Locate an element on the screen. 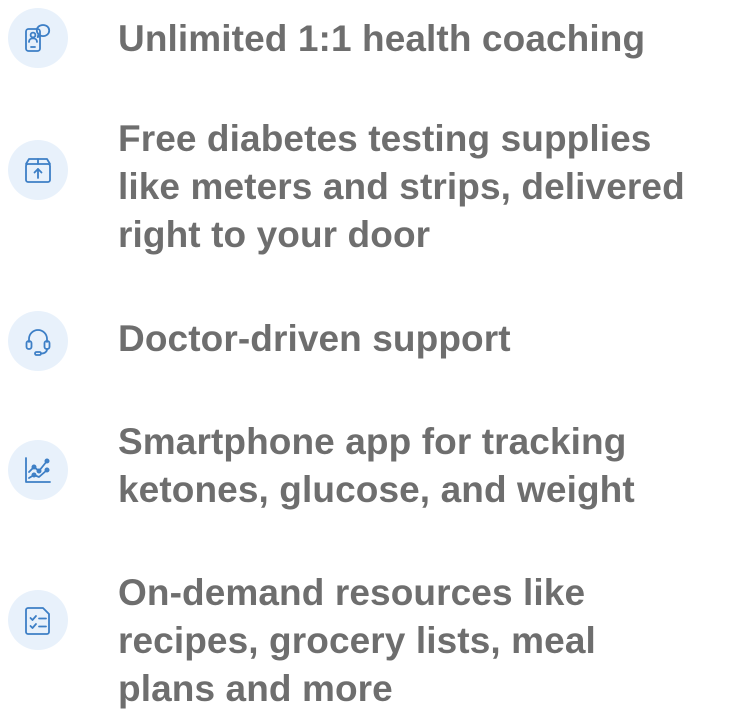 The width and height of the screenshot is (744, 713). feature-text: Doctor-driven support is located at coordinates (431, 339).